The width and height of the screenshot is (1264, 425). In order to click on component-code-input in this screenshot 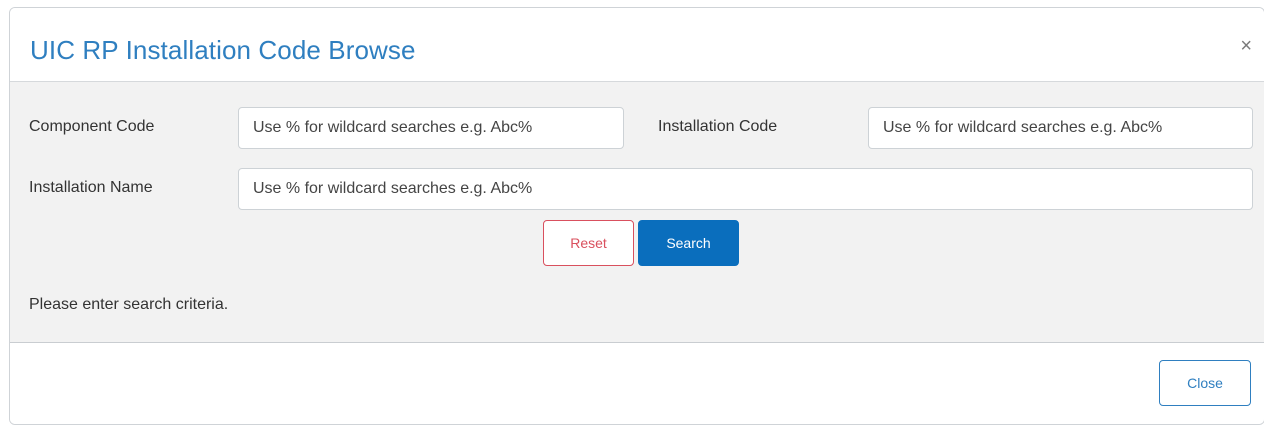, I will do `click(431, 128)`.